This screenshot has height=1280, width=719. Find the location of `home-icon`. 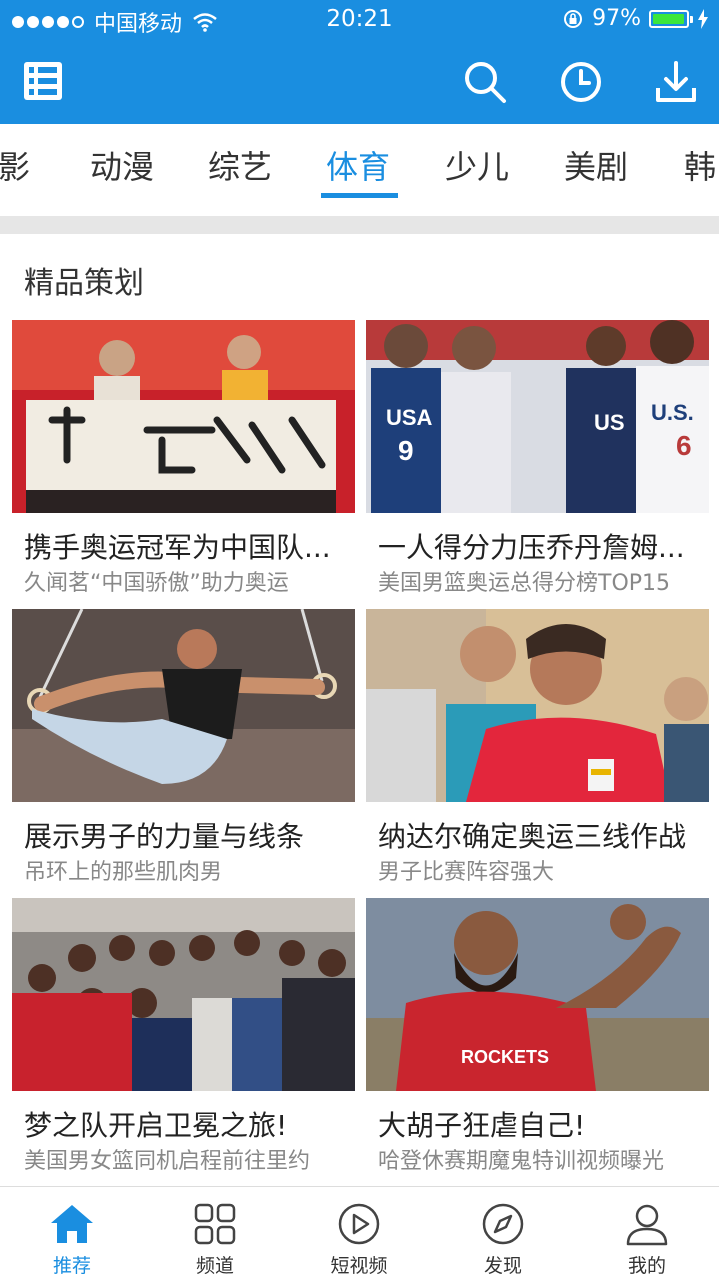

home-icon is located at coordinates (72, 1224).